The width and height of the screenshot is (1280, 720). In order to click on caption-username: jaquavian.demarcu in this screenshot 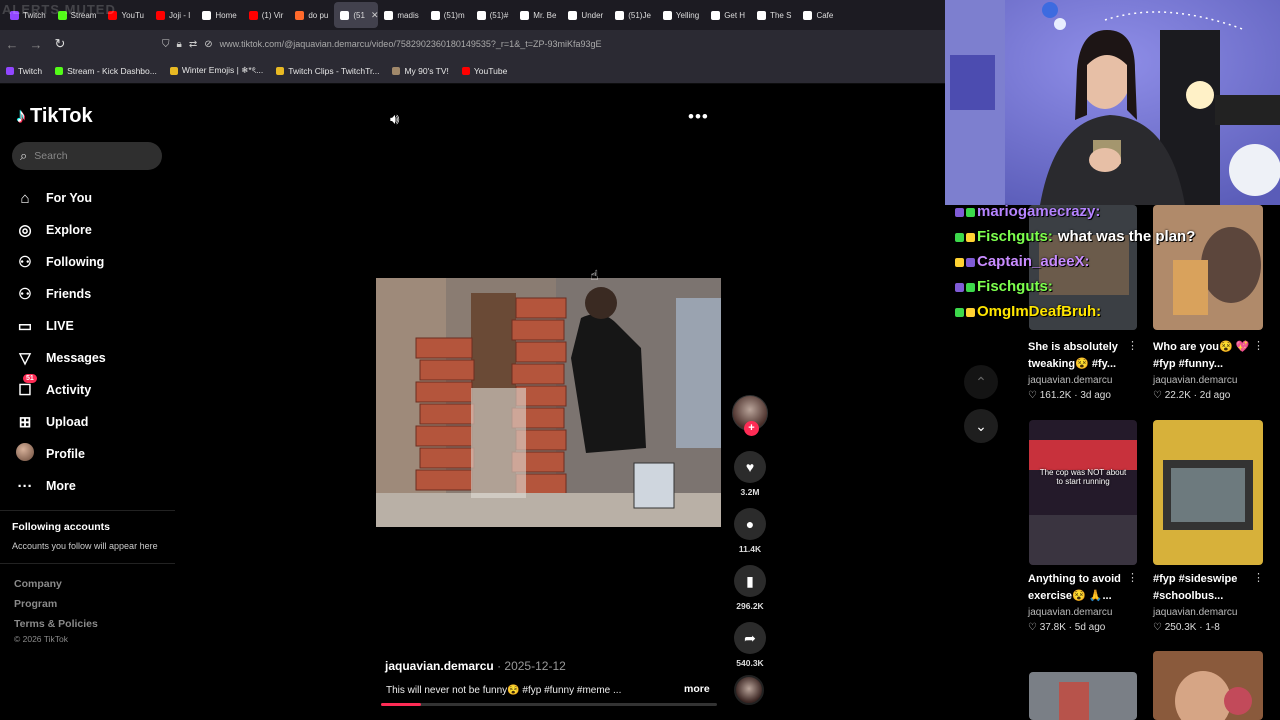, I will do `click(439, 666)`.